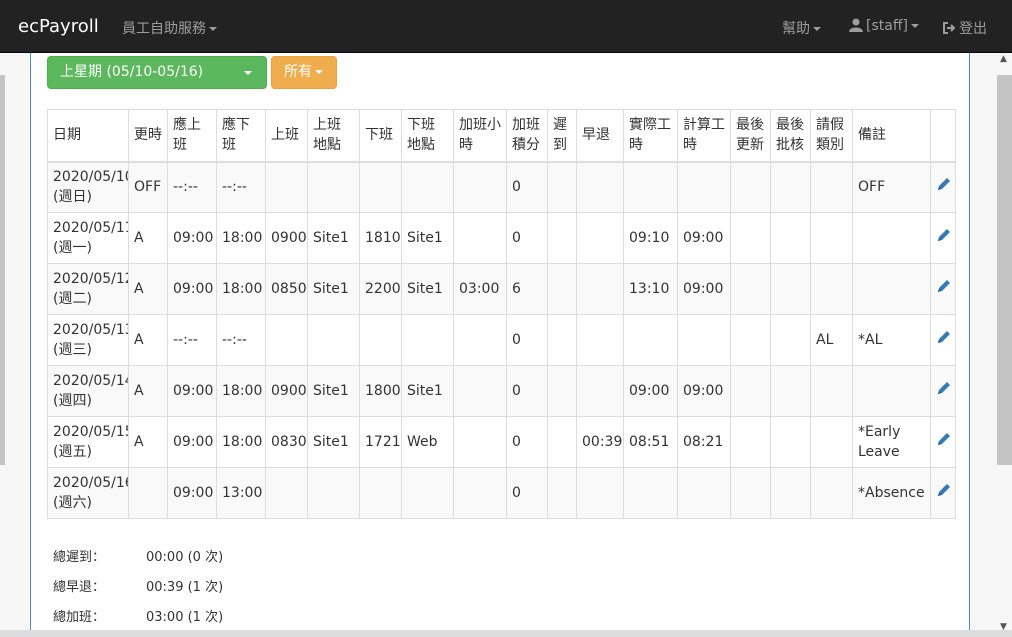  I want to click on summary-value: 00:00 (0 次), so click(185, 557).